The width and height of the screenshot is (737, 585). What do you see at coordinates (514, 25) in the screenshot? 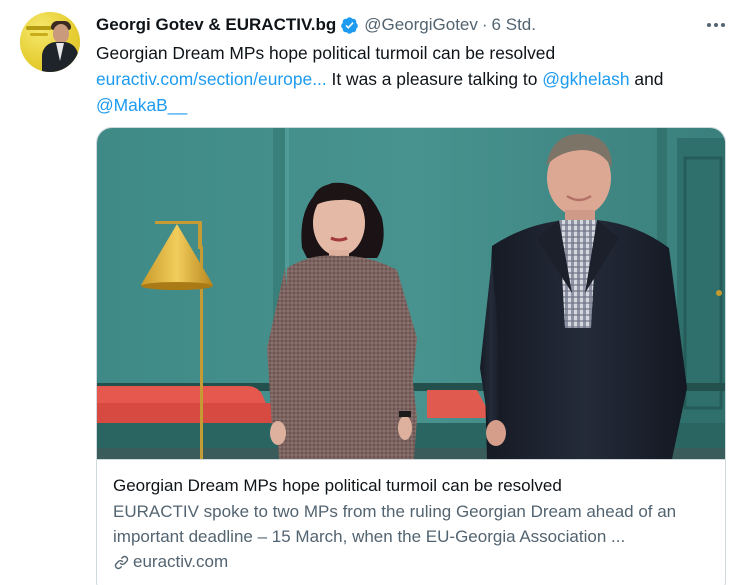
I see `timestamp: 6 Std.` at bounding box center [514, 25].